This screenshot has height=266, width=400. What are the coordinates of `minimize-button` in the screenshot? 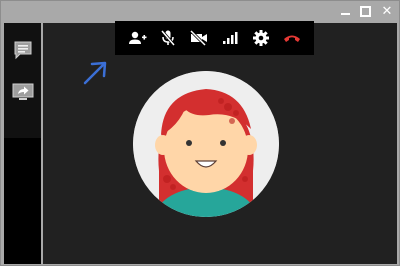 It's located at (345, 11).